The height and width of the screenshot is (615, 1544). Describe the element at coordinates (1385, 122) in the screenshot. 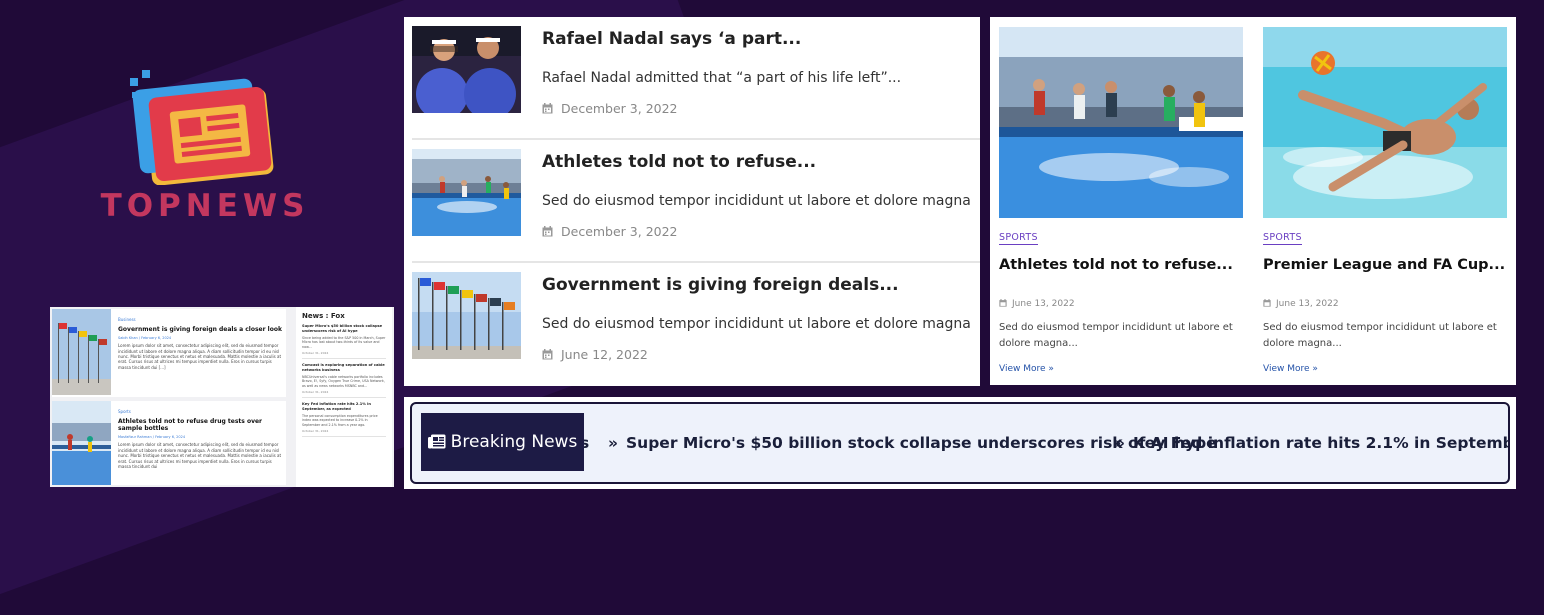

I see `beach-soccer-image` at that location.